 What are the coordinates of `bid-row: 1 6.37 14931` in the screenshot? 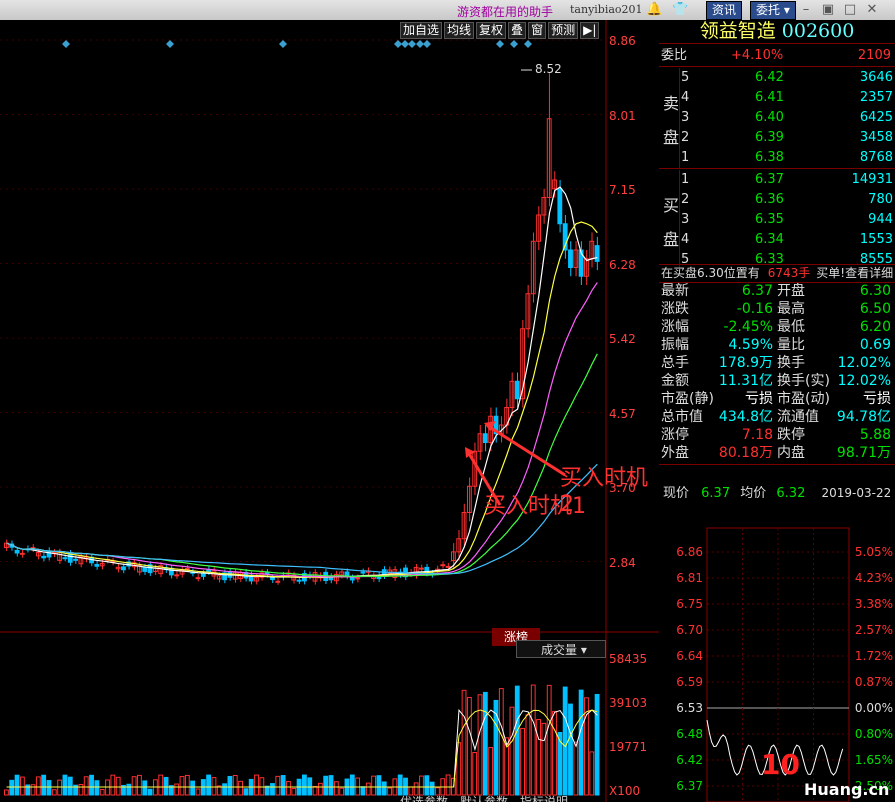 It's located at (787, 179).